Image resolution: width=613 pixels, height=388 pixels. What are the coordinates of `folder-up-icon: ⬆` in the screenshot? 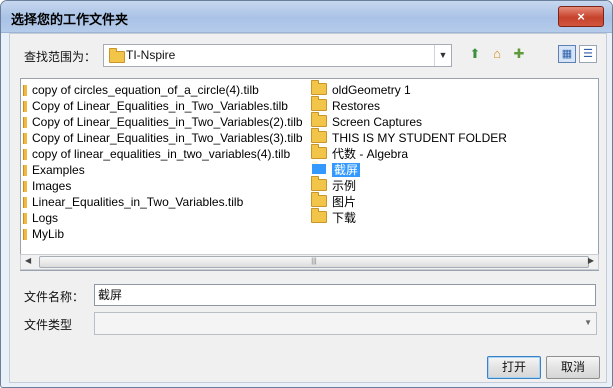 It's located at (475, 54).